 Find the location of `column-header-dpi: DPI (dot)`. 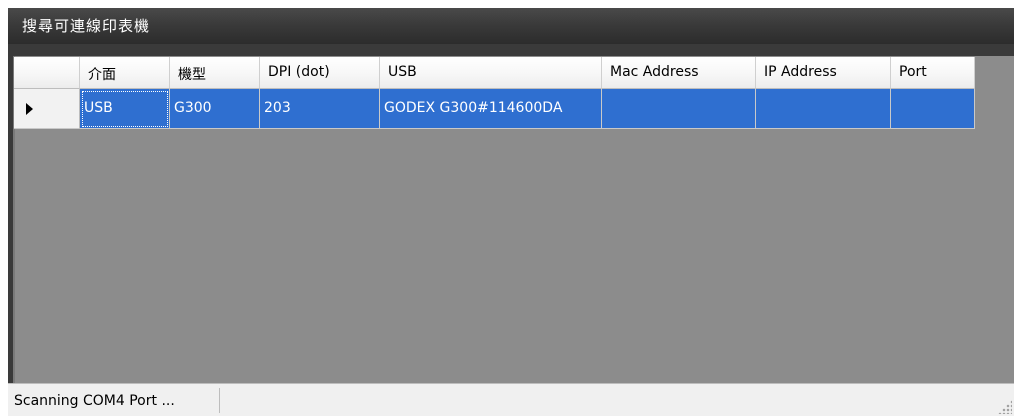

column-header-dpi: DPI (dot) is located at coordinates (320, 73).